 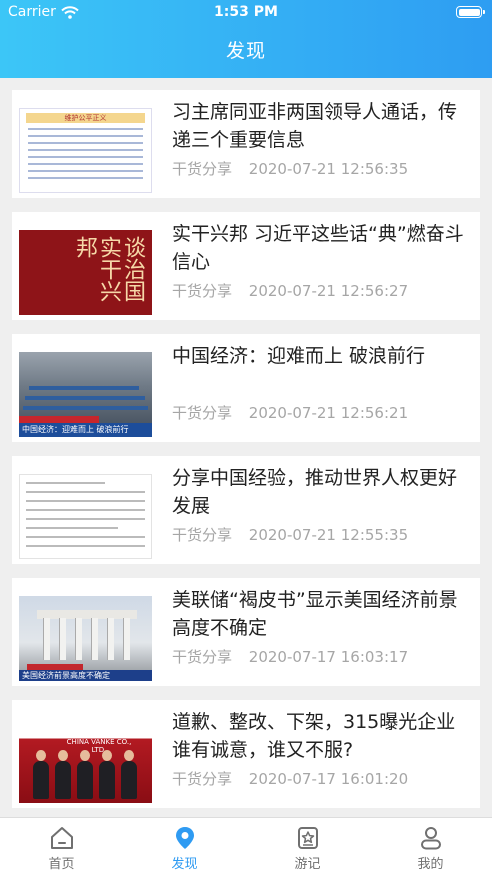 I want to click on tab-profile: 我的, so click(x=430, y=848).